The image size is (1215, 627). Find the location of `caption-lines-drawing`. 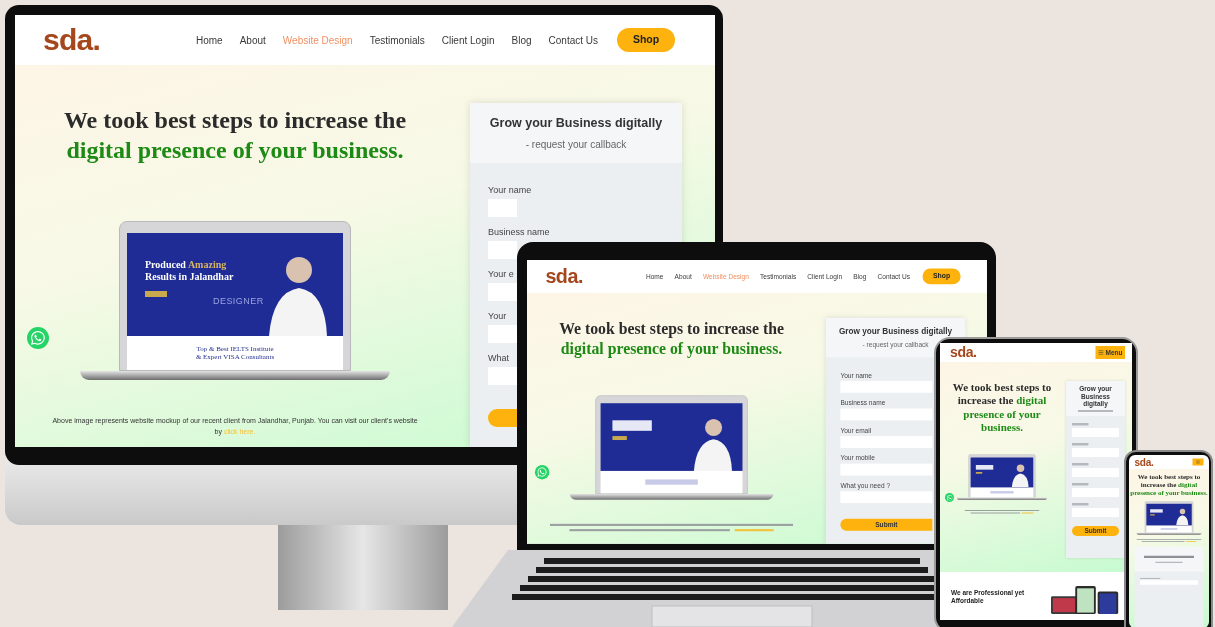

caption-lines-drawing is located at coordinates (1168, 540).